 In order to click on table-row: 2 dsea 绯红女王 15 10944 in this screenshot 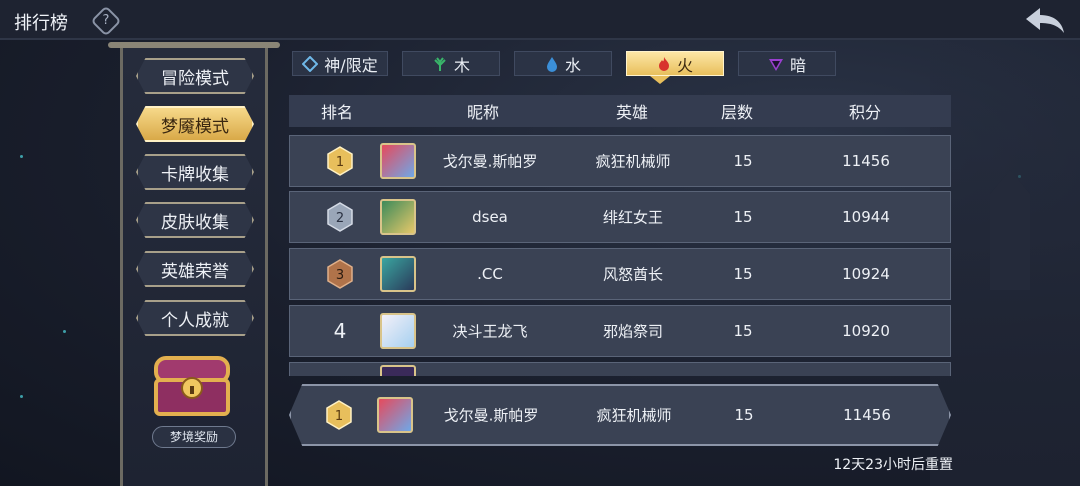, I will do `click(620, 217)`.